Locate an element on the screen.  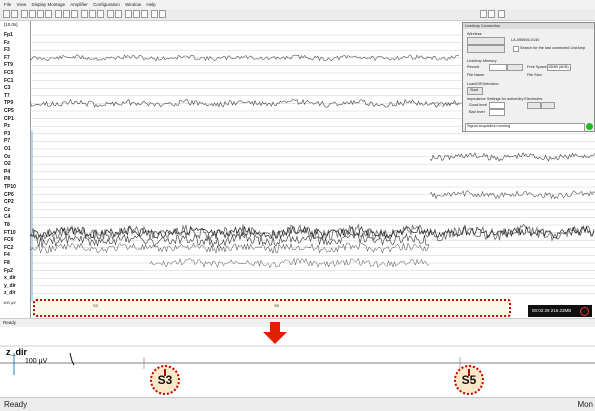
help-icon is located at coordinates (162, 14).